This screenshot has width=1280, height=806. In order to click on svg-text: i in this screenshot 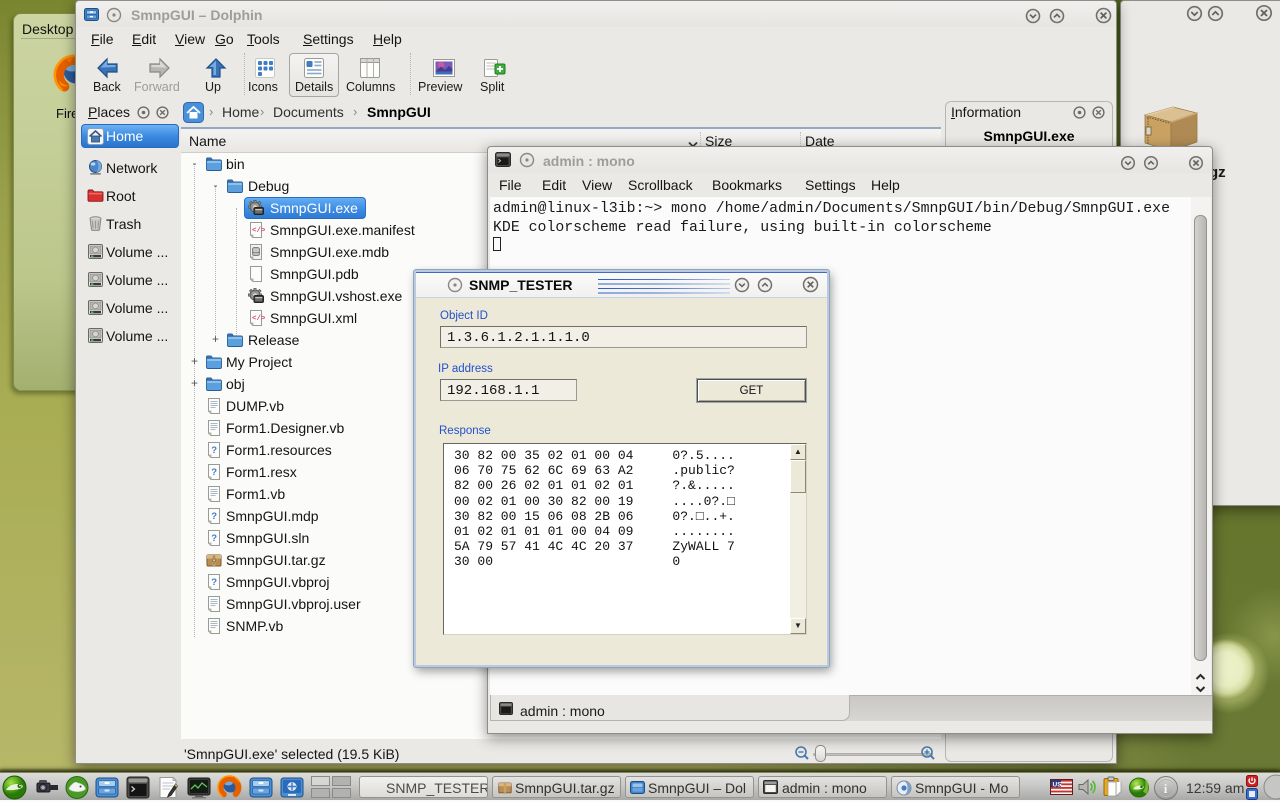, I will do `click(1166, 788)`.